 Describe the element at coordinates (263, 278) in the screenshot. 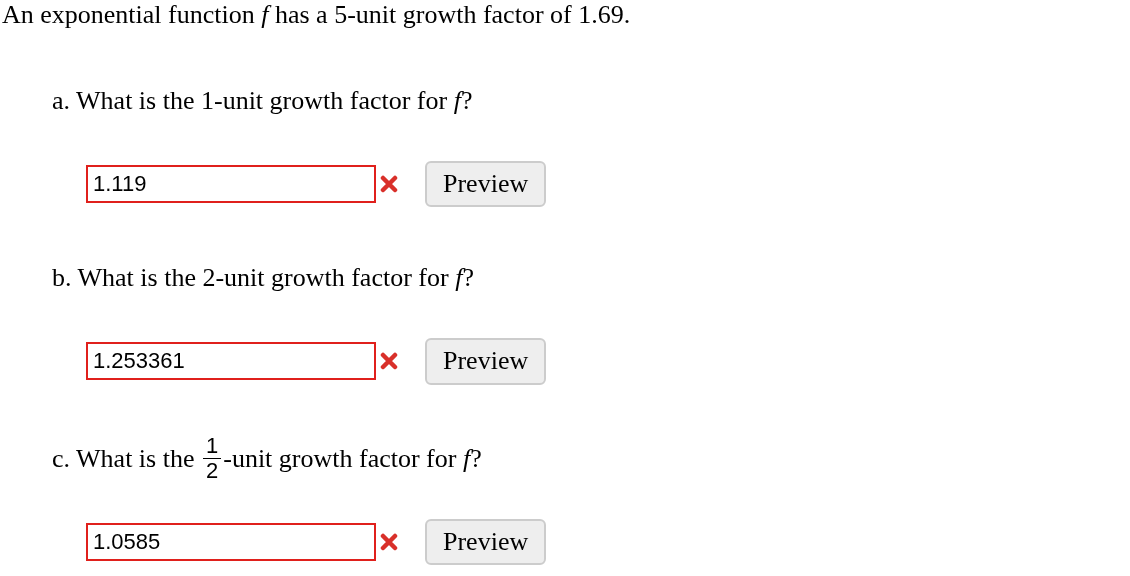

I see `question-text: b. What is the 2-unit growth factor for f?` at that location.